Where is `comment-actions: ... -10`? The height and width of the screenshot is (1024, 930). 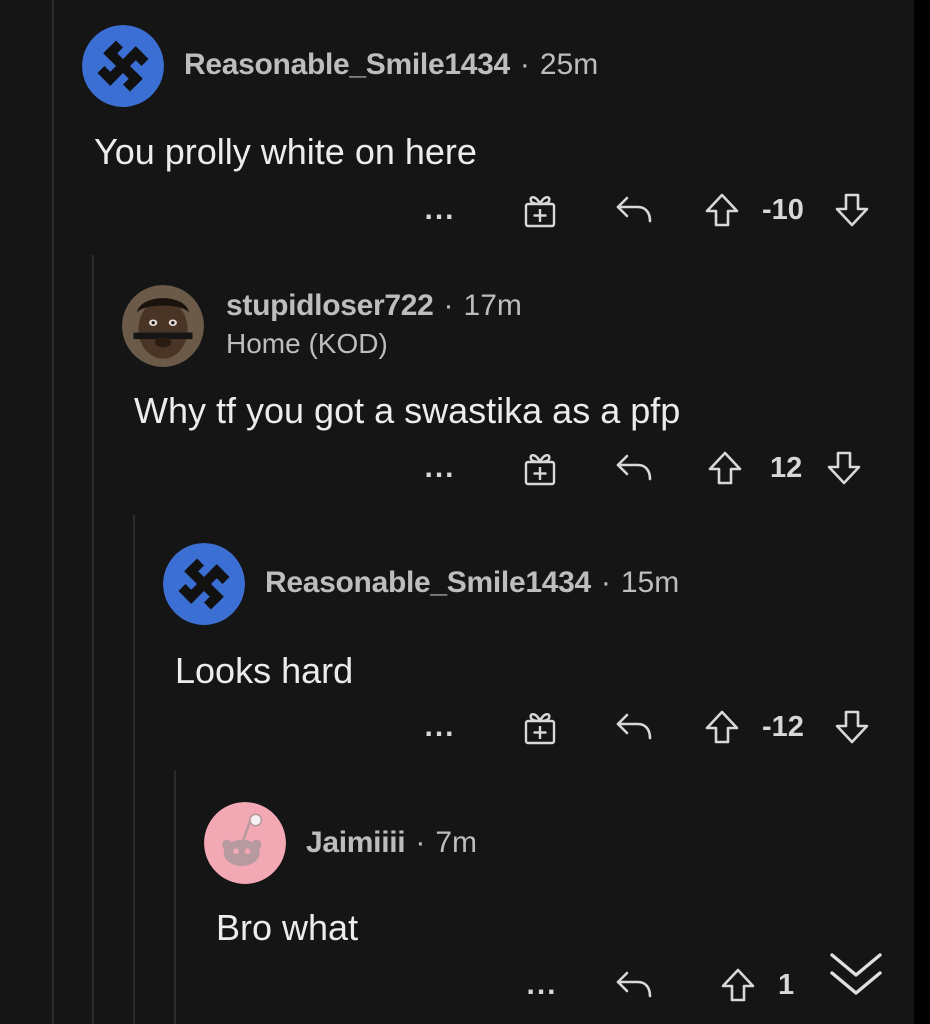
comment-actions: ... -10 is located at coordinates (457, 210).